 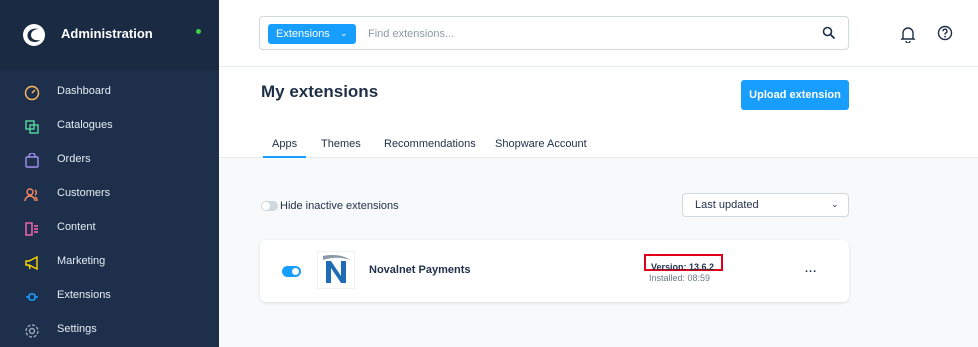 What do you see at coordinates (31, 195) in the screenshot?
I see `users-icon` at bounding box center [31, 195].